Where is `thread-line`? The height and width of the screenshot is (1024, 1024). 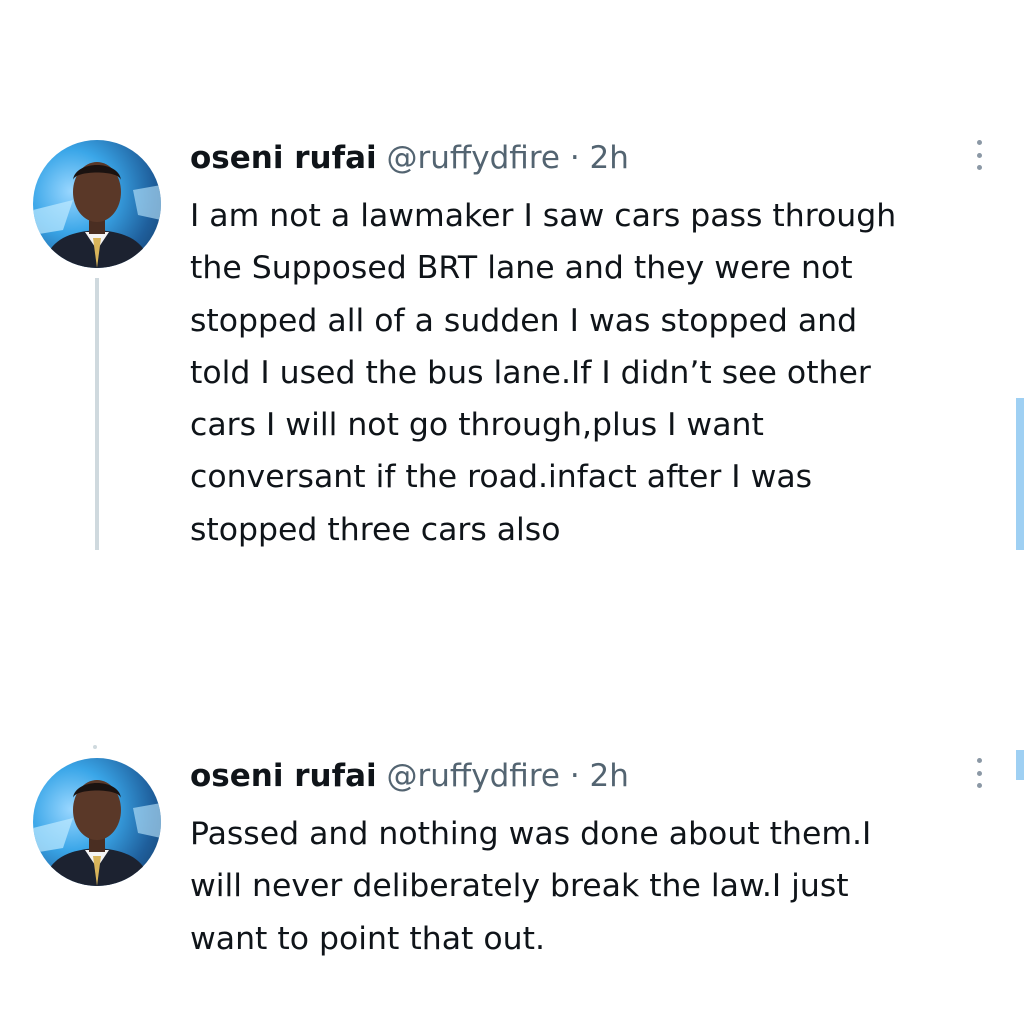
thread-line is located at coordinates (97, 414).